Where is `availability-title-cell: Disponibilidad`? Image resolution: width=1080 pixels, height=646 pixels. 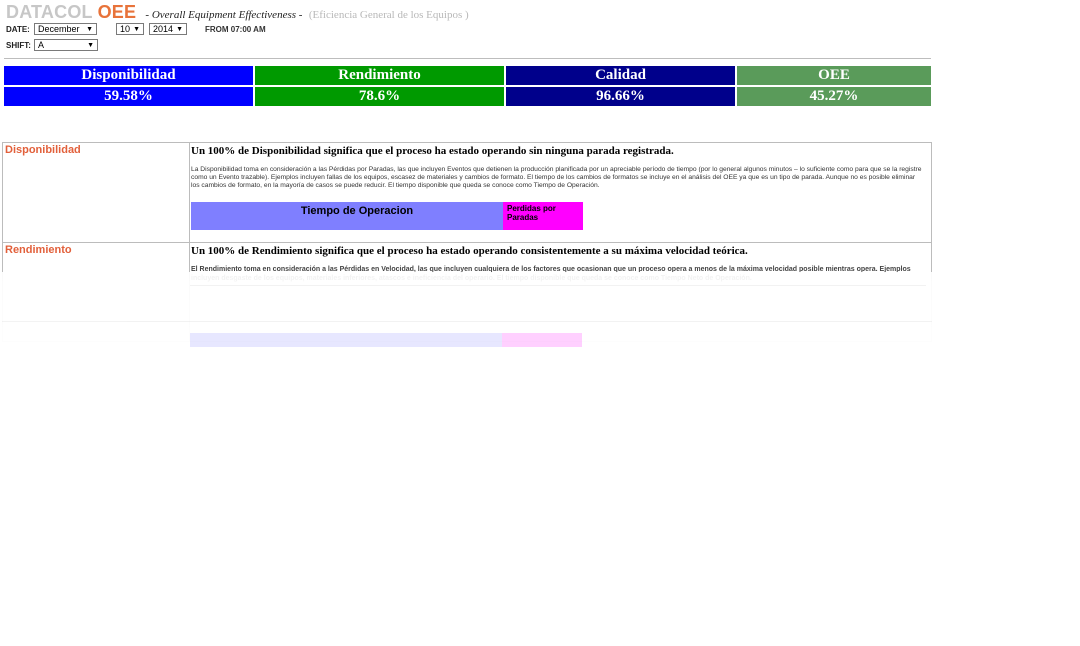
availability-title-cell: Disponibilidad is located at coordinates (96, 192).